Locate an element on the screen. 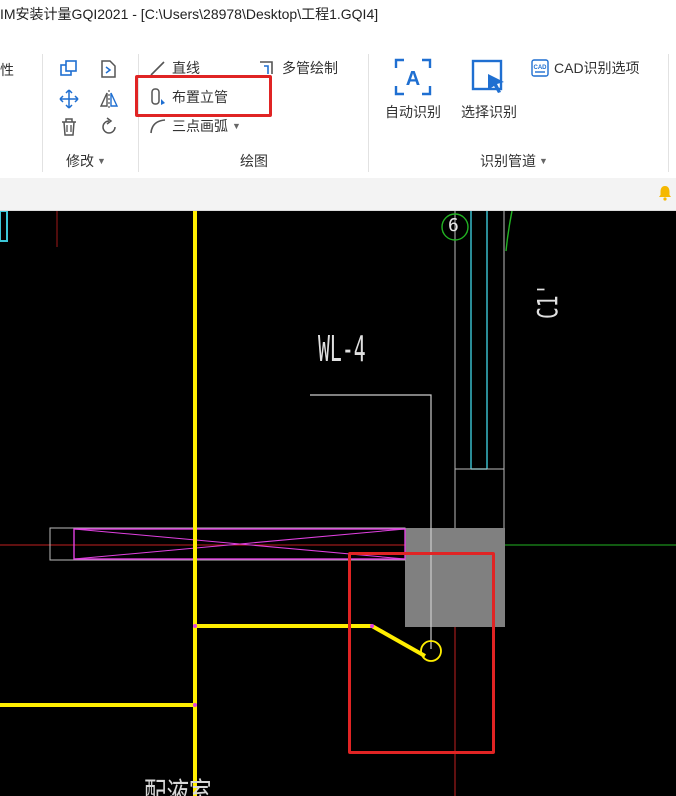 The width and height of the screenshot is (676, 796). group-label-recognize-text: 识别管道 is located at coordinates (508, 161).